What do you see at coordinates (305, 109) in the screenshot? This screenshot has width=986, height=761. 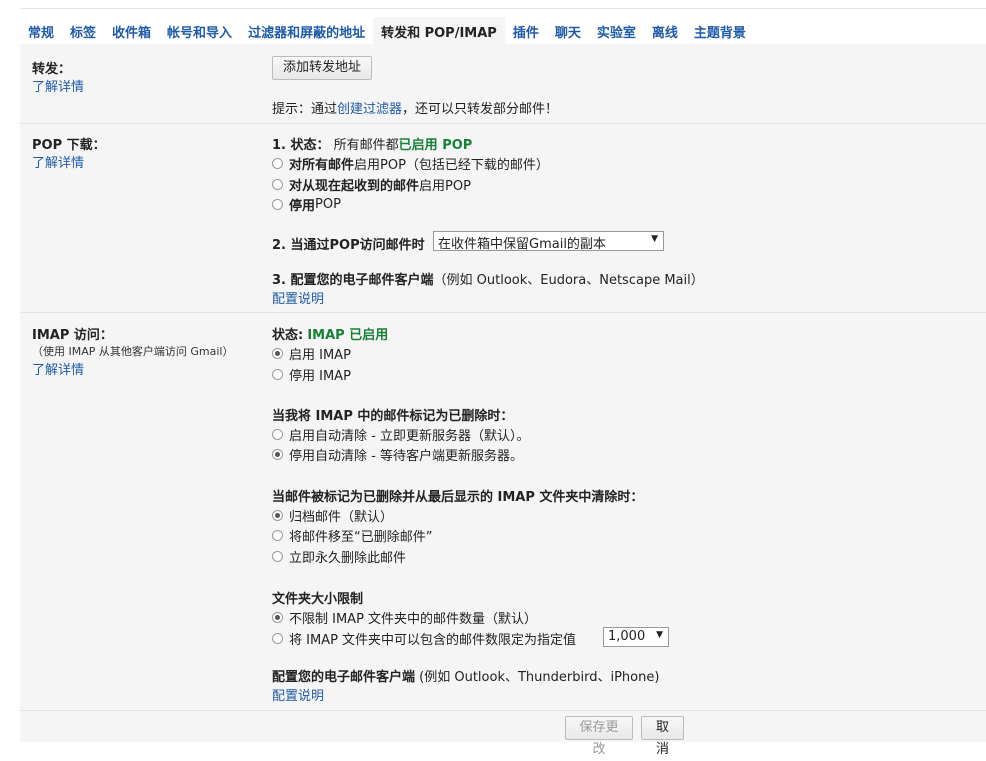 I see `tip-prefix: 提示：通过` at bounding box center [305, 109].